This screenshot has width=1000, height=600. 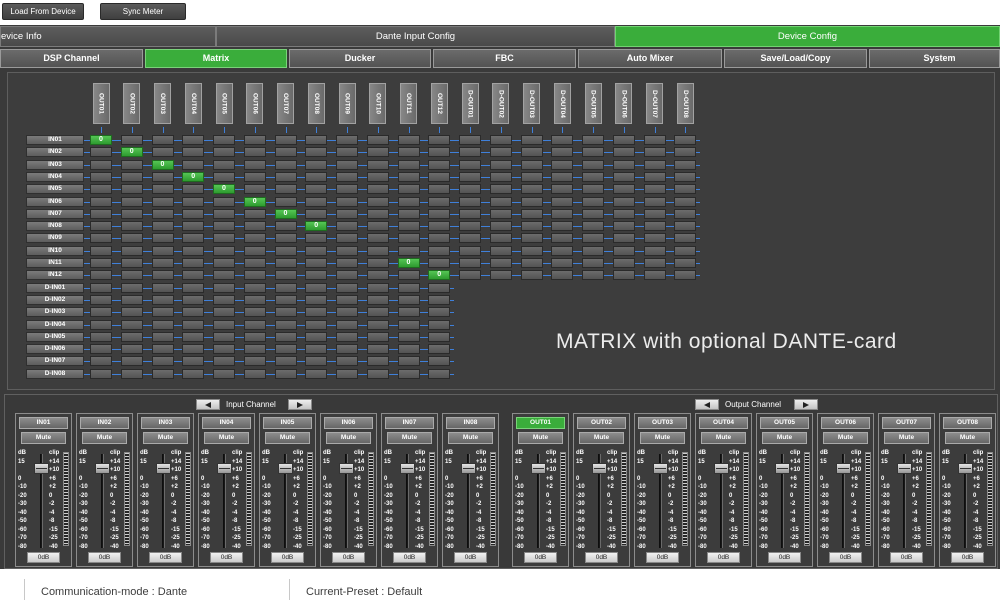 What do you see at coordinates (104, 423) in the screenshot?
I see `input-channel-name-button: IN02` at bounding box center [104, 423].